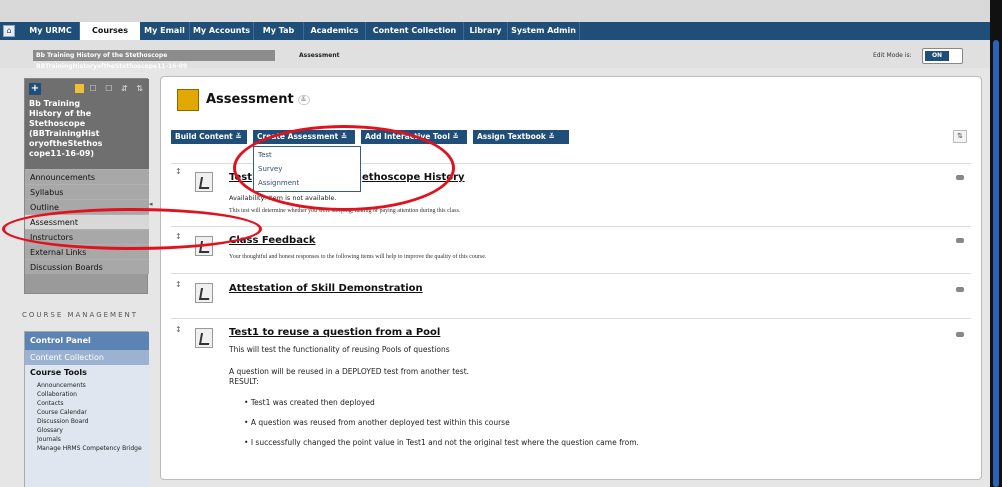 This screenshot has height=487, width=1002. What do you see at coordinates (87, 176) in the screenshot?
I see `menu-item-announcements: Announcements` at bounding box center [87, 176].